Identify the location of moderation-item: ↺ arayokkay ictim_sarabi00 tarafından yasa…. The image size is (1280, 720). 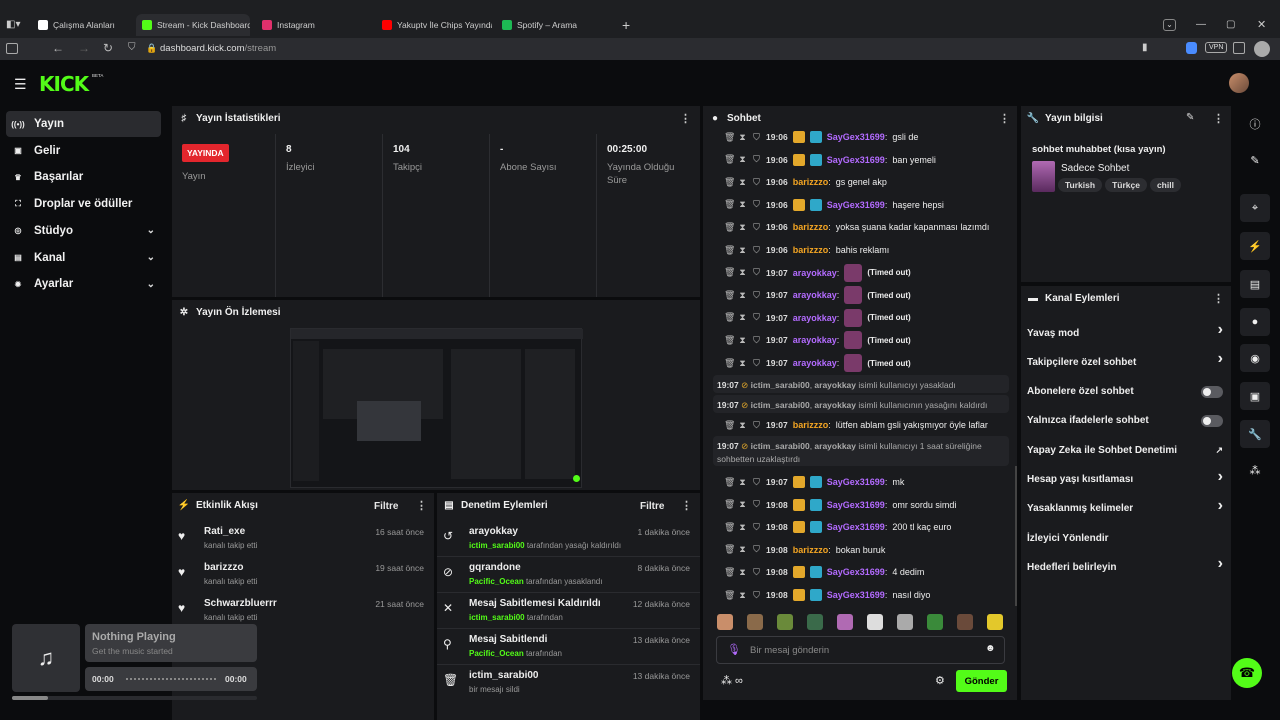
(568, 539).